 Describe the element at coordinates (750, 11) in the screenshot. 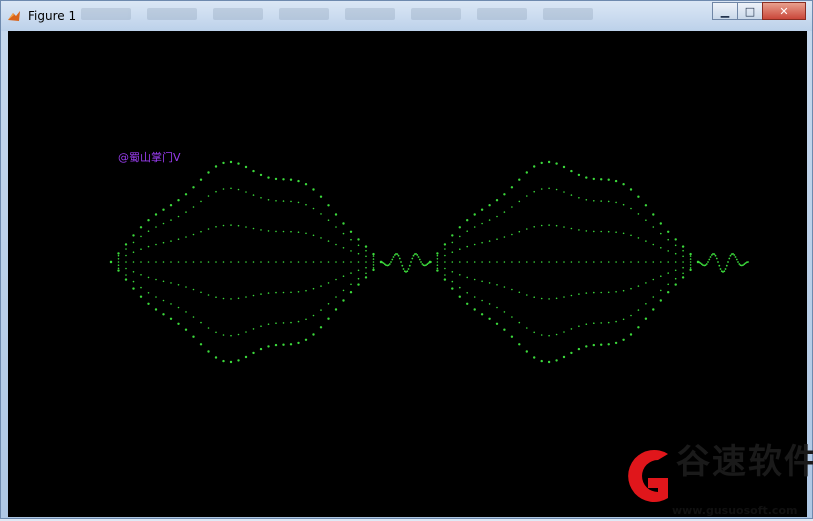

I see `maximize-button: □` at that location.